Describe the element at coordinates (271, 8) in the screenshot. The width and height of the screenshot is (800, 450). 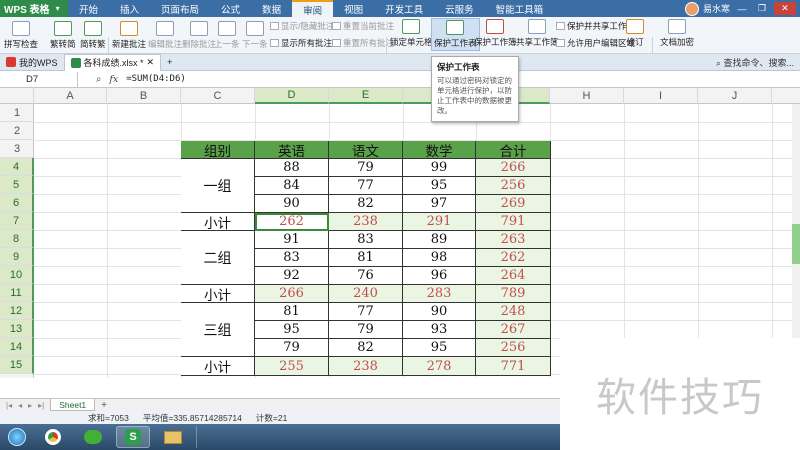
I see `tab-data: 数据` at that location.